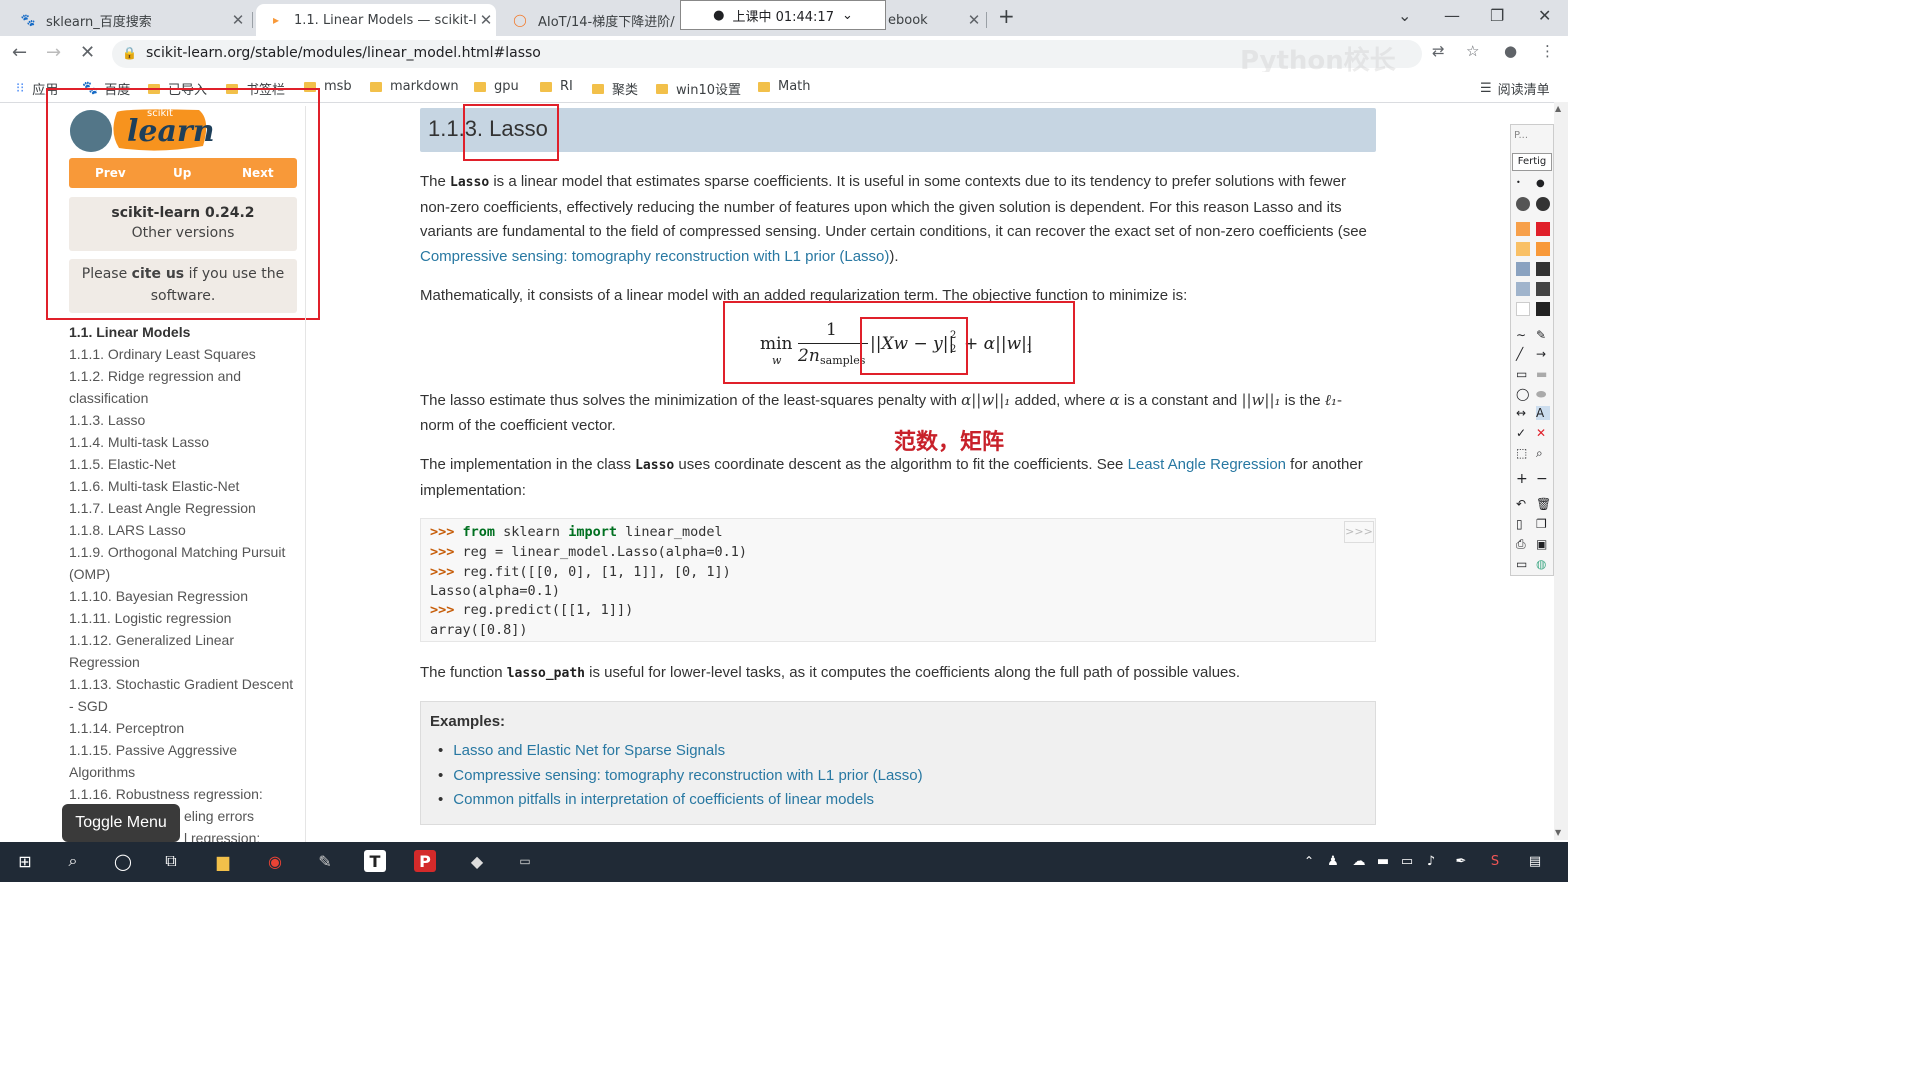  Describe the element at coordinates (1543, 544) in the screenshot. I see `save-icon: ▣` at that location.